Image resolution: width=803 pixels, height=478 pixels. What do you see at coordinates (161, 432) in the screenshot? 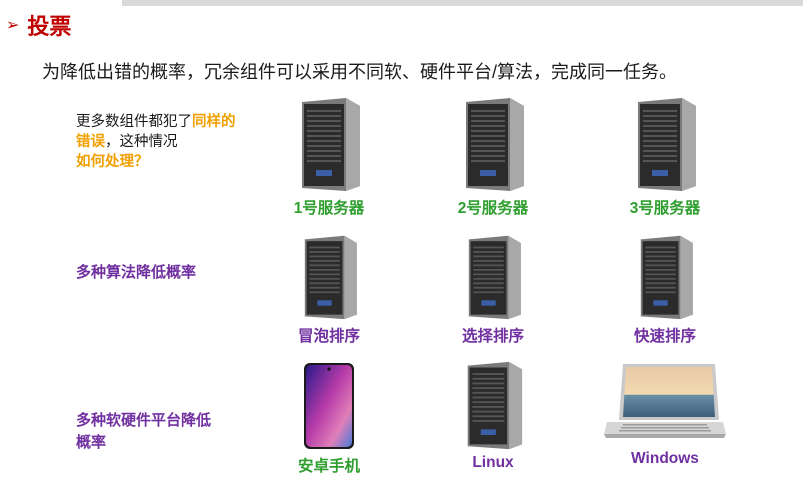
I see `row-label-platforms: 多种软硬件平台降低 概率` at bounding box center [161, 432].